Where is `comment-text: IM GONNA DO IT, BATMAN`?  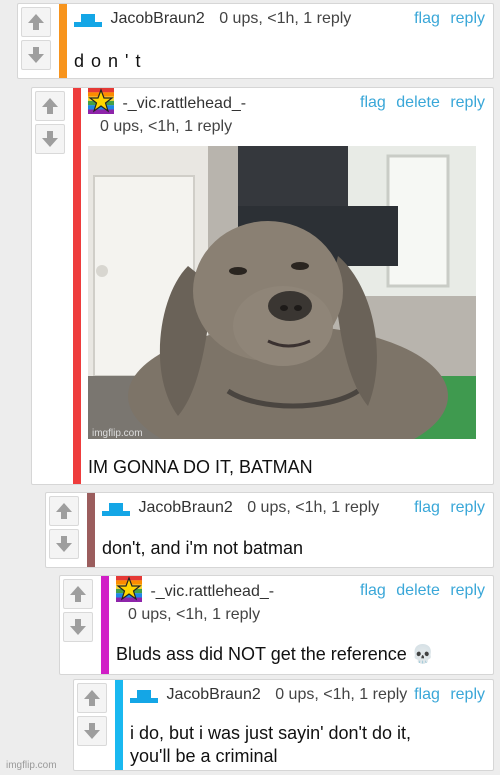
comment-text: IM GONNA DO IT, BATMAN is located at coordinates (200, 467).